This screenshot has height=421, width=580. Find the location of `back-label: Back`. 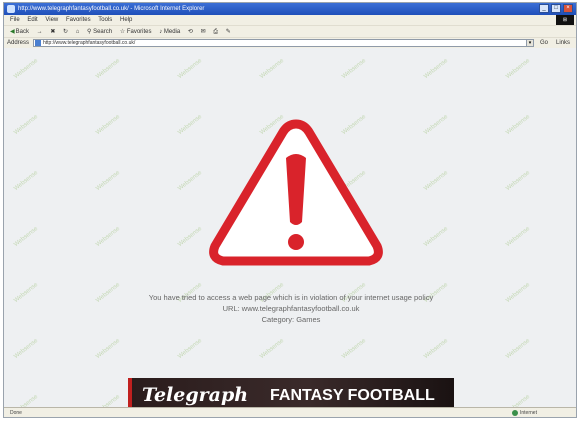

back-label: Back is located at coordinates (22, 32).